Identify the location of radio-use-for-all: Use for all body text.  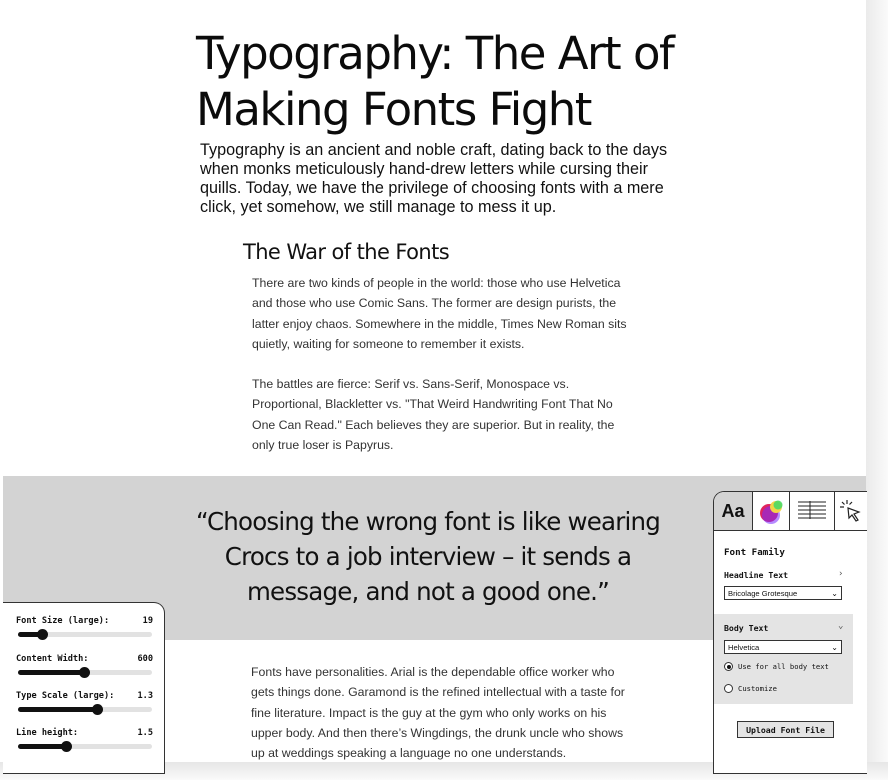
(788, 667).